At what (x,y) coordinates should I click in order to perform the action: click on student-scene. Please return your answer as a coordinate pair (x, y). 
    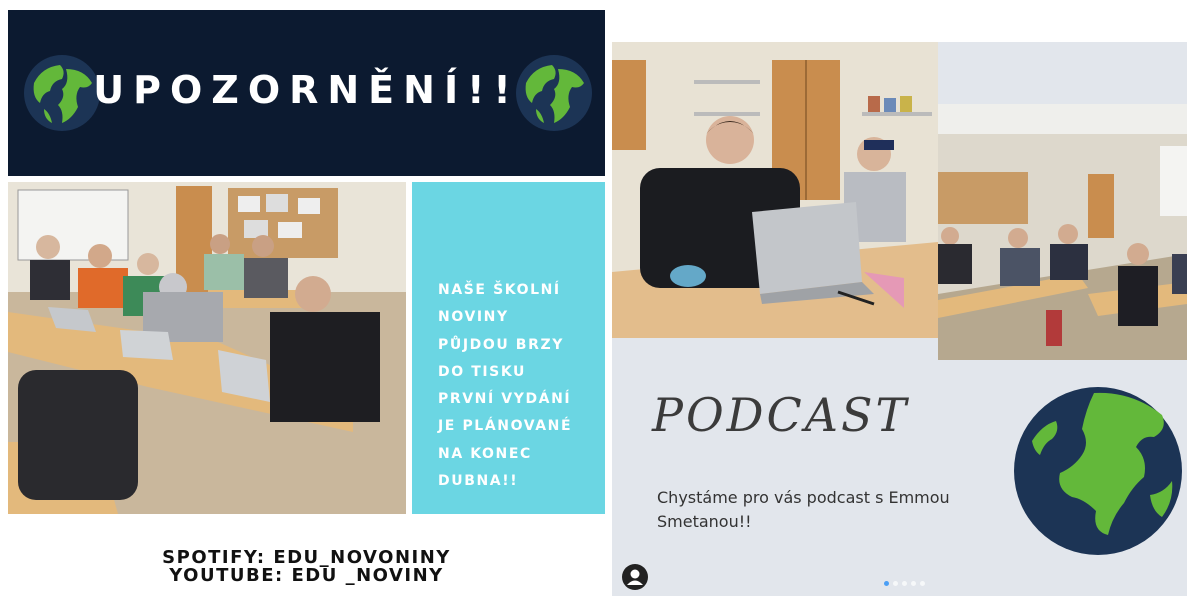
    Looking at the image, I should click on (775, 190).